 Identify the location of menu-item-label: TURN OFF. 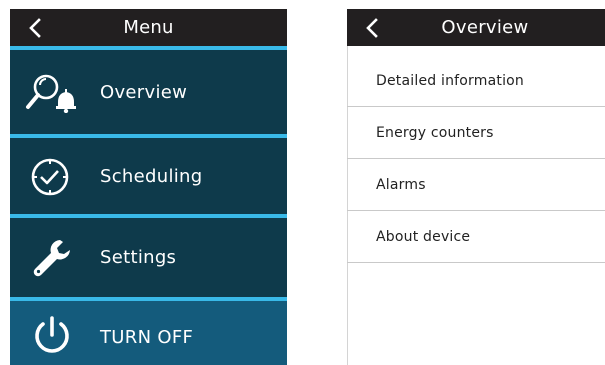
(147, 337).